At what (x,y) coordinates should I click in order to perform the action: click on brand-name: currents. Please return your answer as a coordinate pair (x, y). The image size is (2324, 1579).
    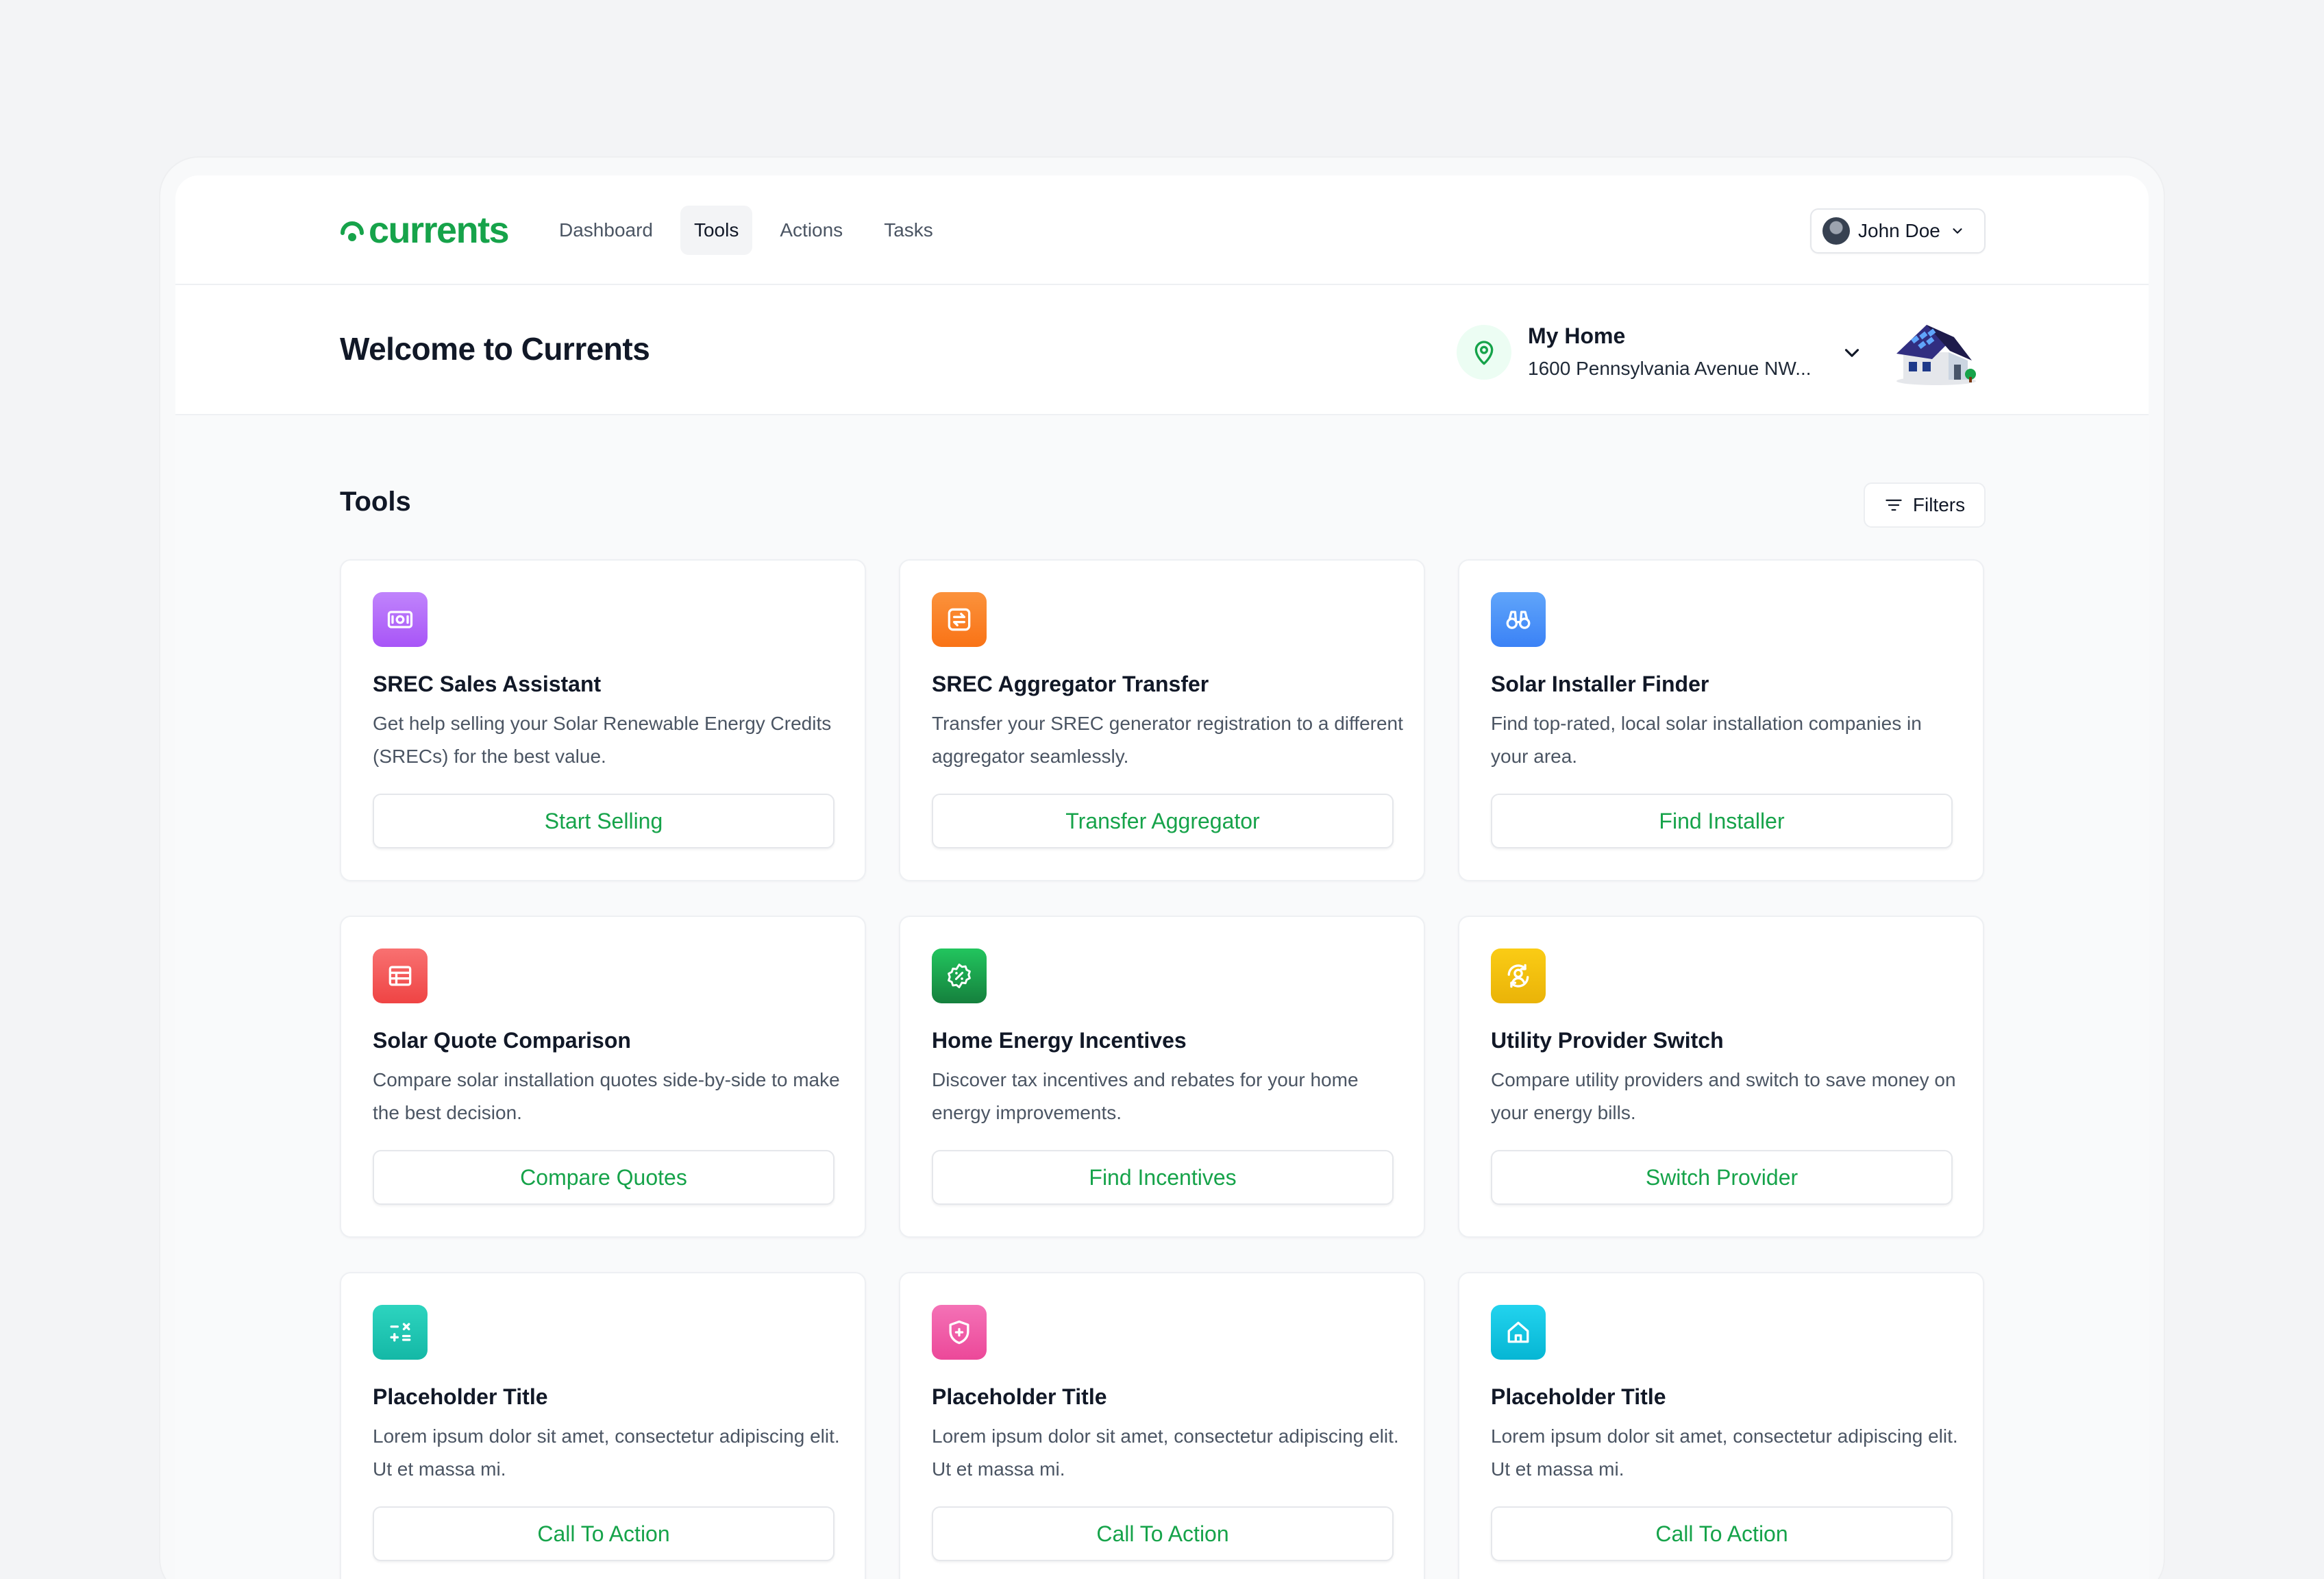
    Looking at the image, I should click on (439, 230).